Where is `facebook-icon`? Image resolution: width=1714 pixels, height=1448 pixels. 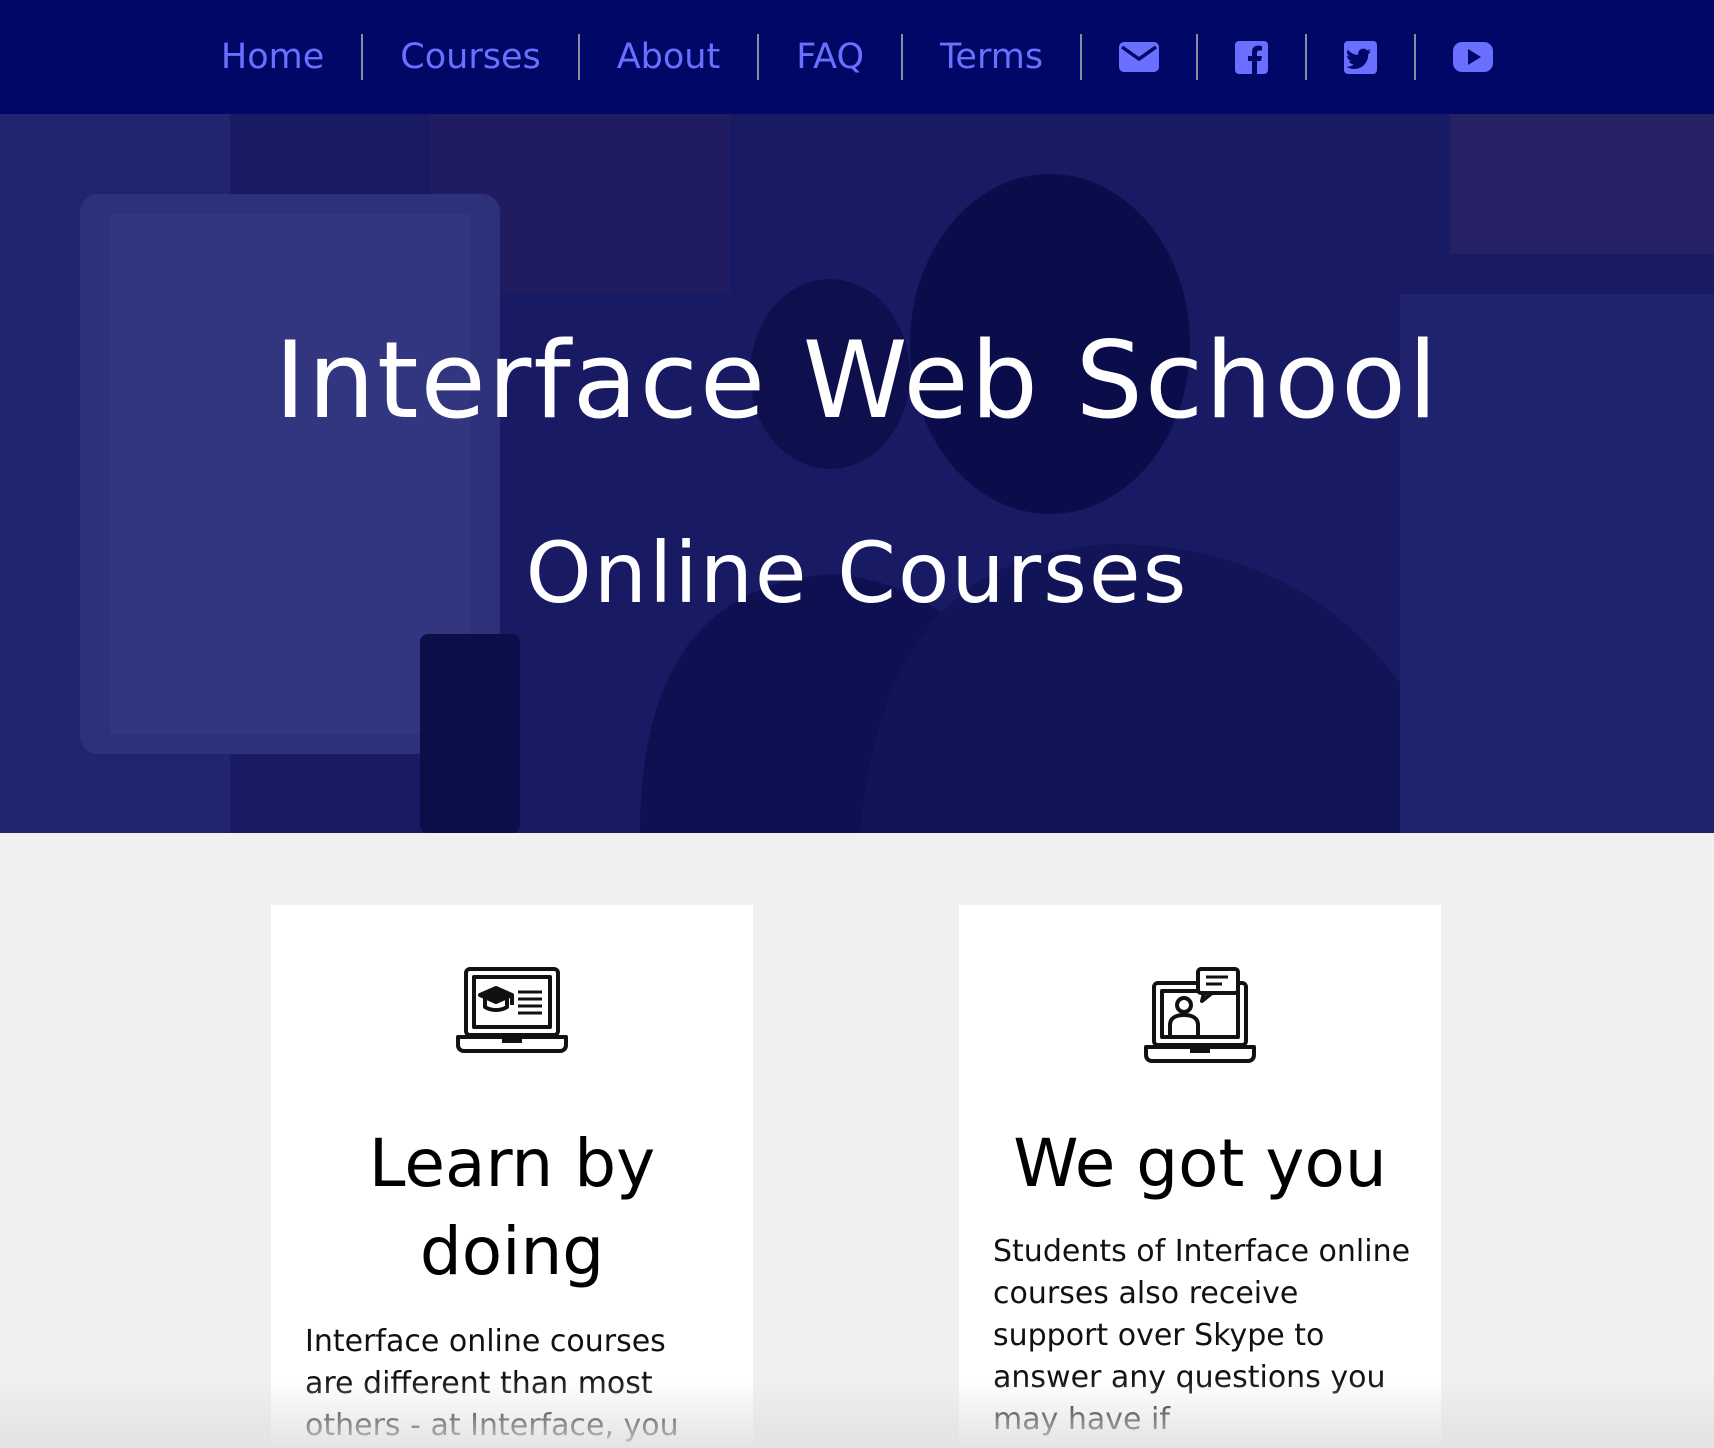 facebook-icon is located at coordinates (1251, 57).